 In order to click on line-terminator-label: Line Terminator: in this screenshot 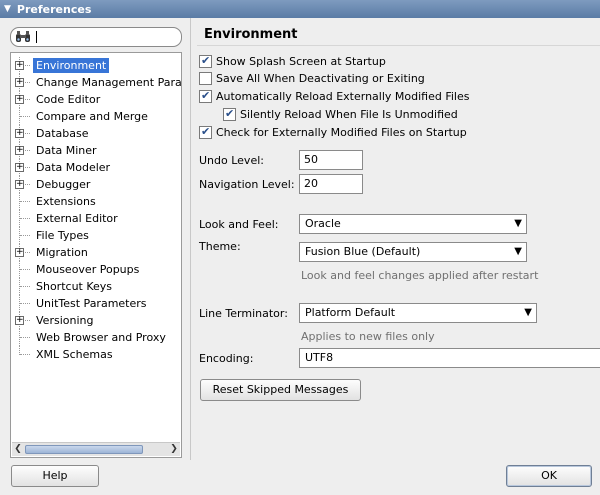, I will do `click(243, 313)`.